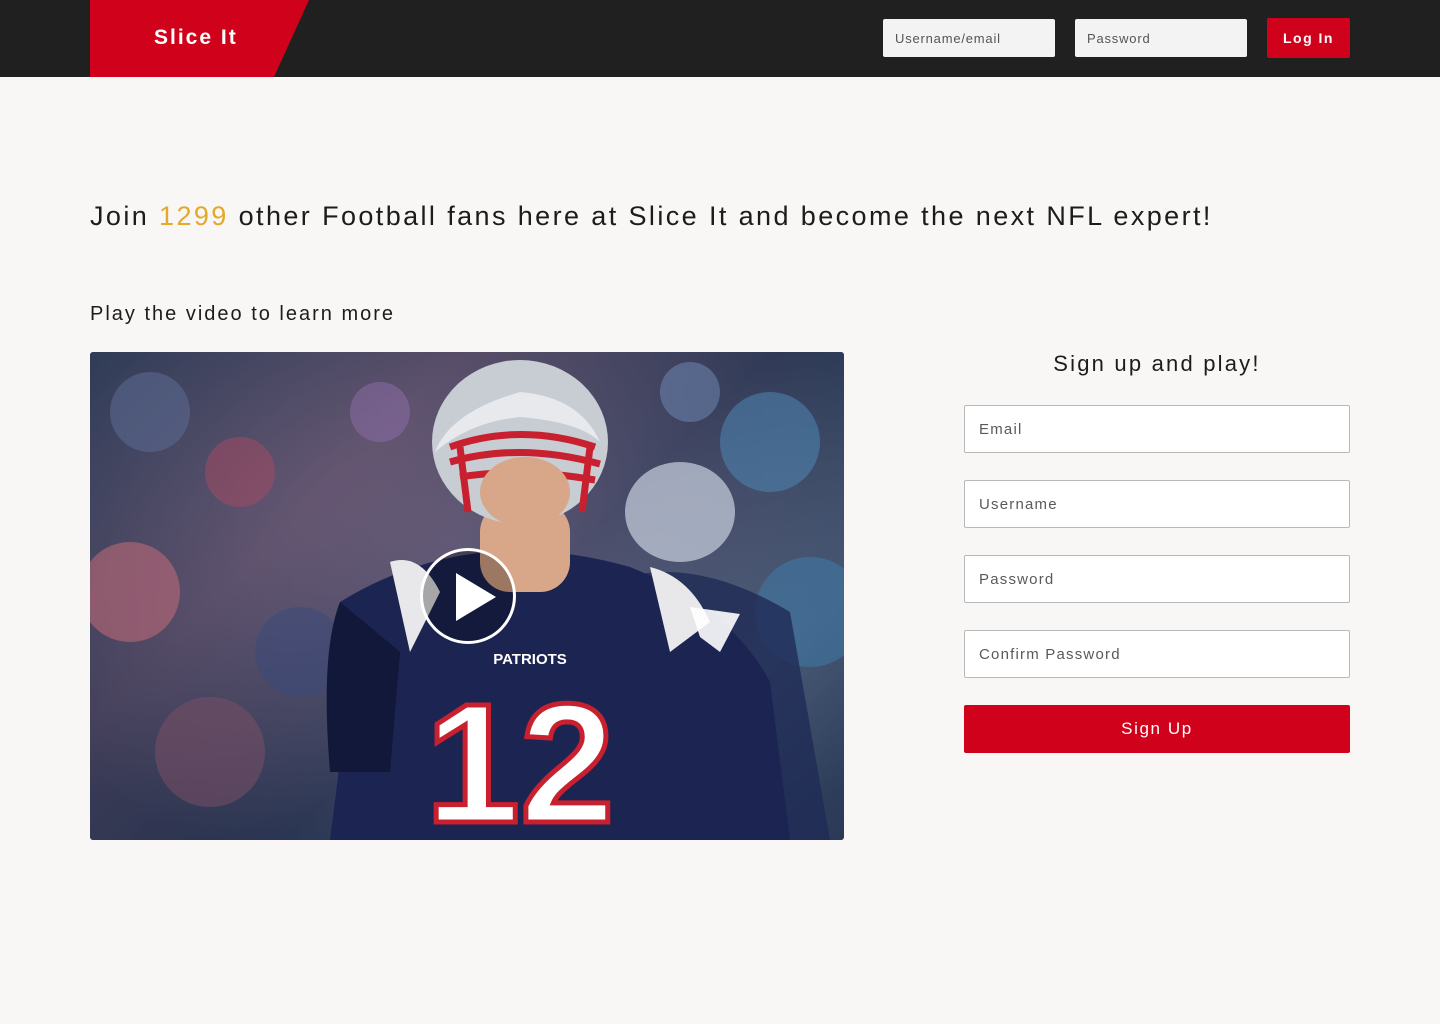 The width and height of the screenshot is (1440, 1024). What do you see at coordinates (1157, 429) in the screenshot?
I see `signup-email-field` at bounding box center [1157, 429].